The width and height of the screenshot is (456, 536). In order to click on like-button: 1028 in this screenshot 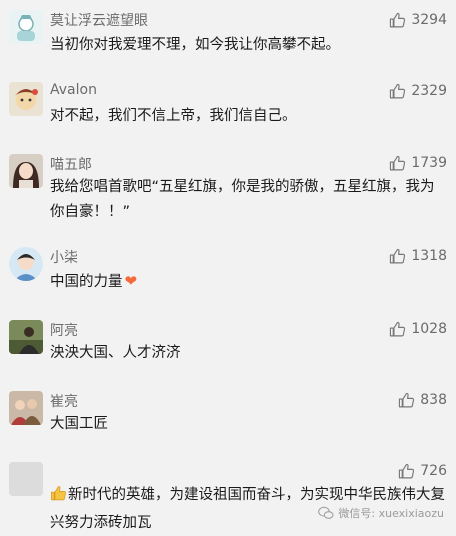, I will do `click(418, 329)`.